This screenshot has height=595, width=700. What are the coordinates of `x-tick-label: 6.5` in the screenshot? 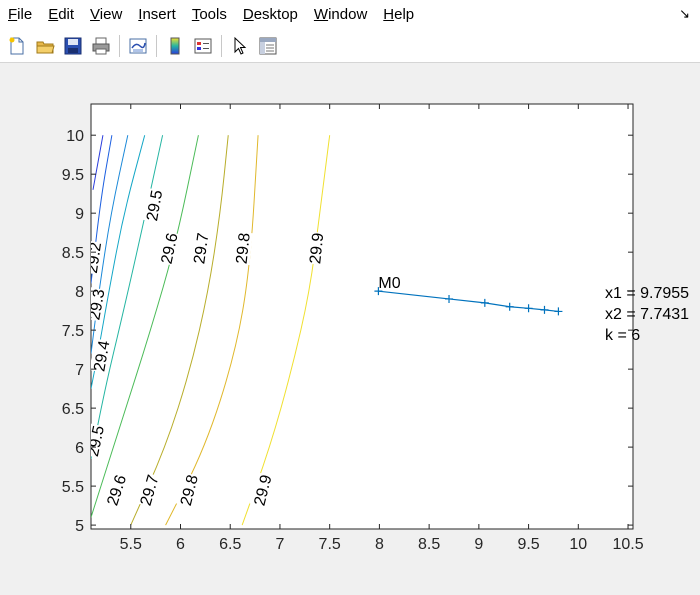 It's located at (230, 544).